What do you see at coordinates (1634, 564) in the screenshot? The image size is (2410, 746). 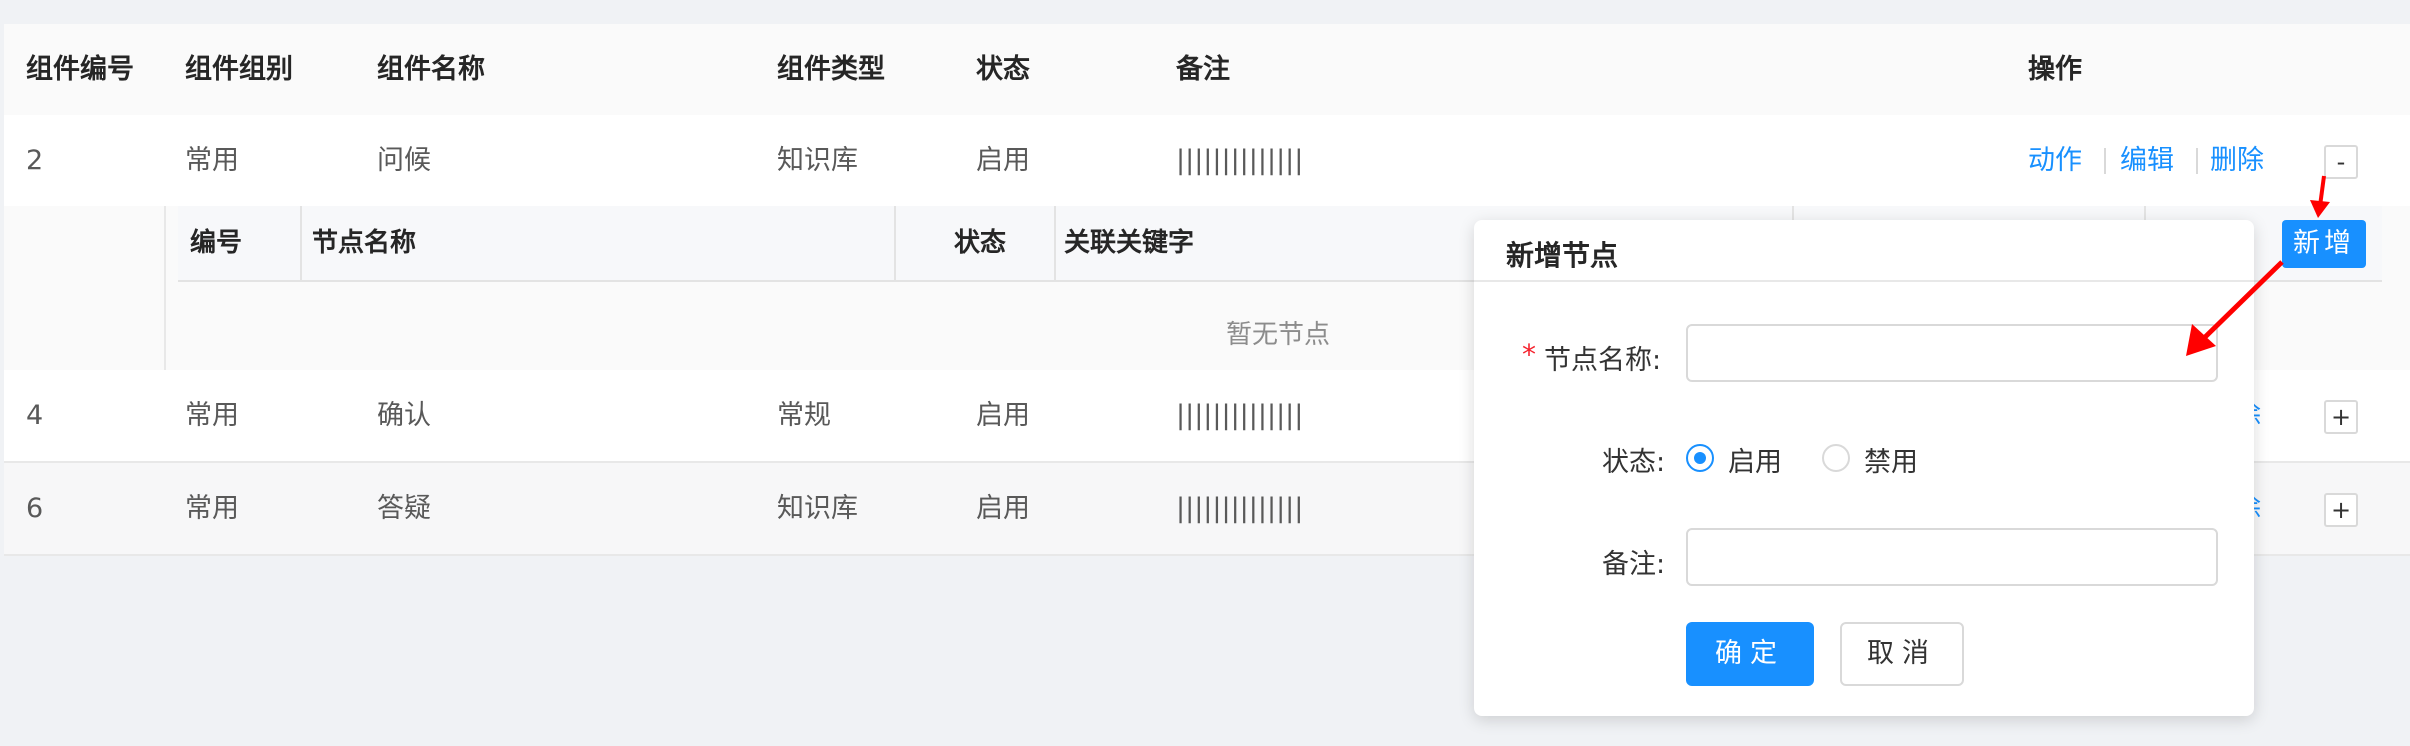 I see `remark-label: 备注:` at bounding box center [1634, 564].